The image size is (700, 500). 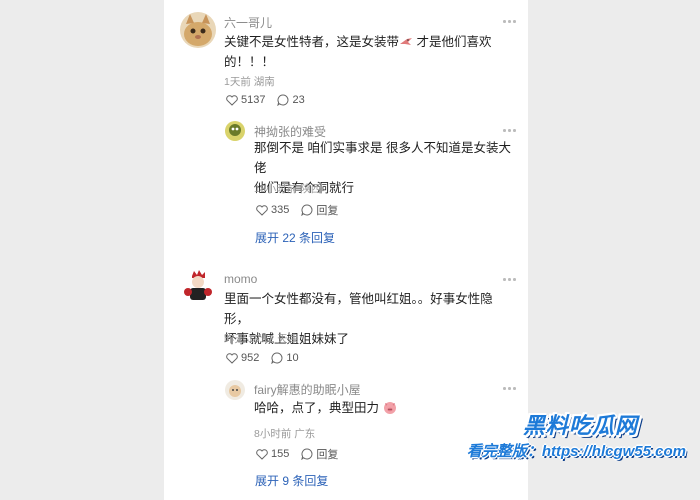 I want to click on like-count: 155, so click(x=280, y=454).